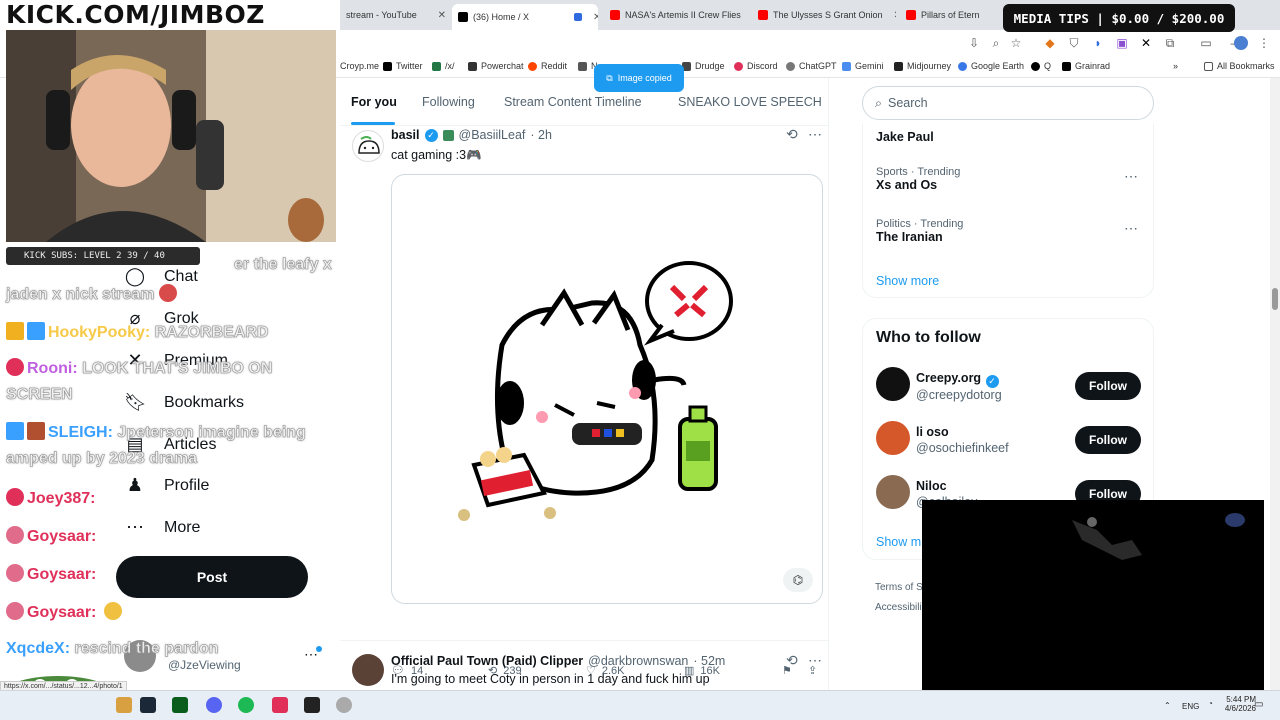 Image resolution: width=1280 pixels, height=720 pixels. What do you see at coordinates (246, 705) in the screenshot?
I see `spotify-icon` at bounding box center [246, 705].